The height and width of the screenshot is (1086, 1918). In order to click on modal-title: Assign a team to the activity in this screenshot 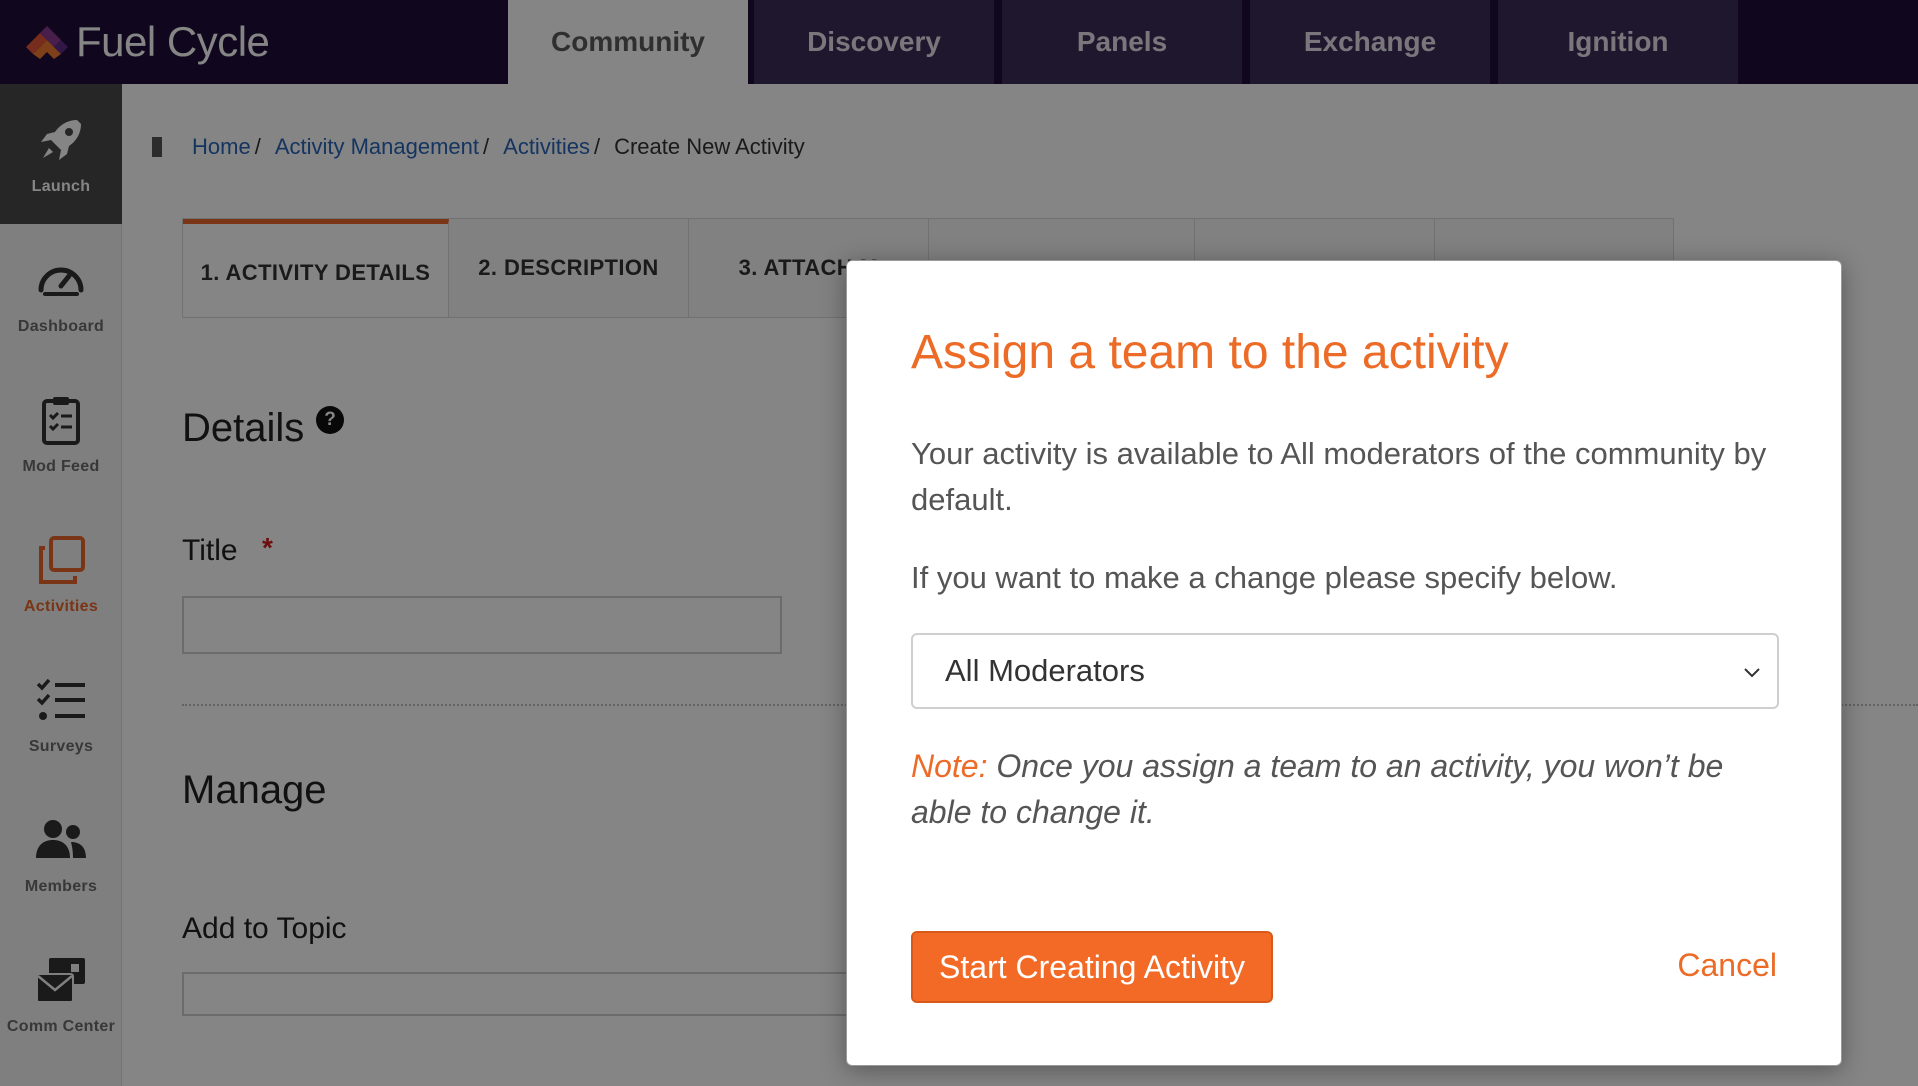, I will do `click(1210, 352)`.